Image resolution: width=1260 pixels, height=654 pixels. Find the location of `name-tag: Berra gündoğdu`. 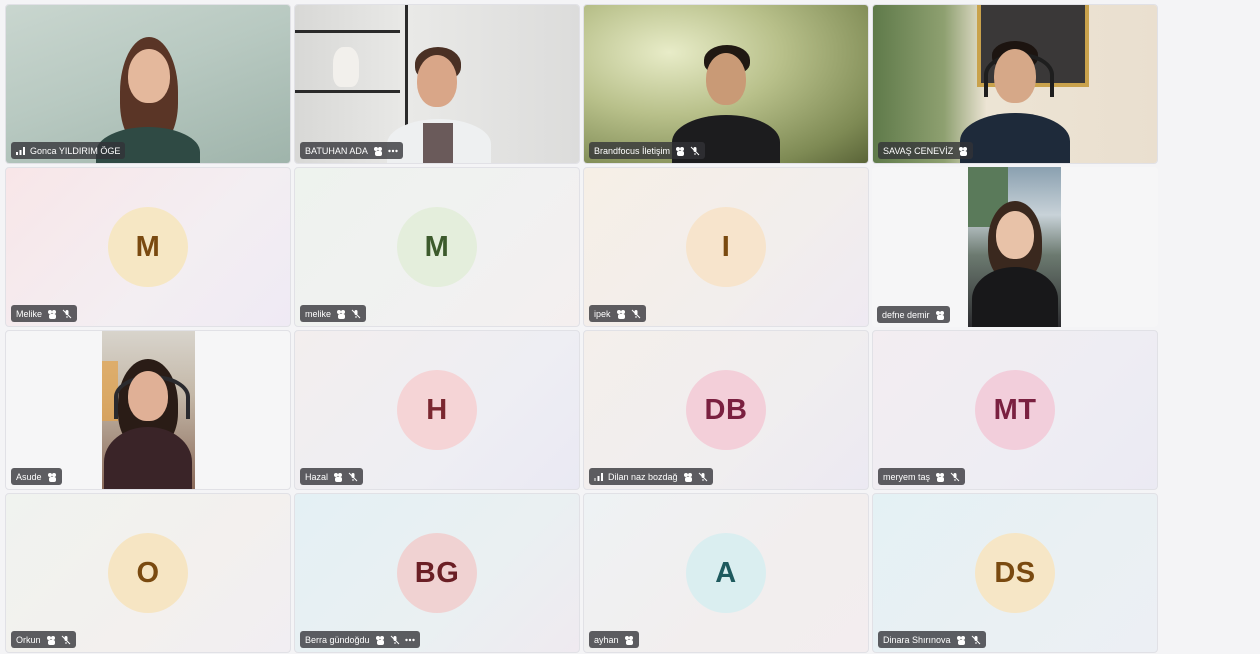

name-tag: Berra gündoğdu is located at coordinates (360, 639).